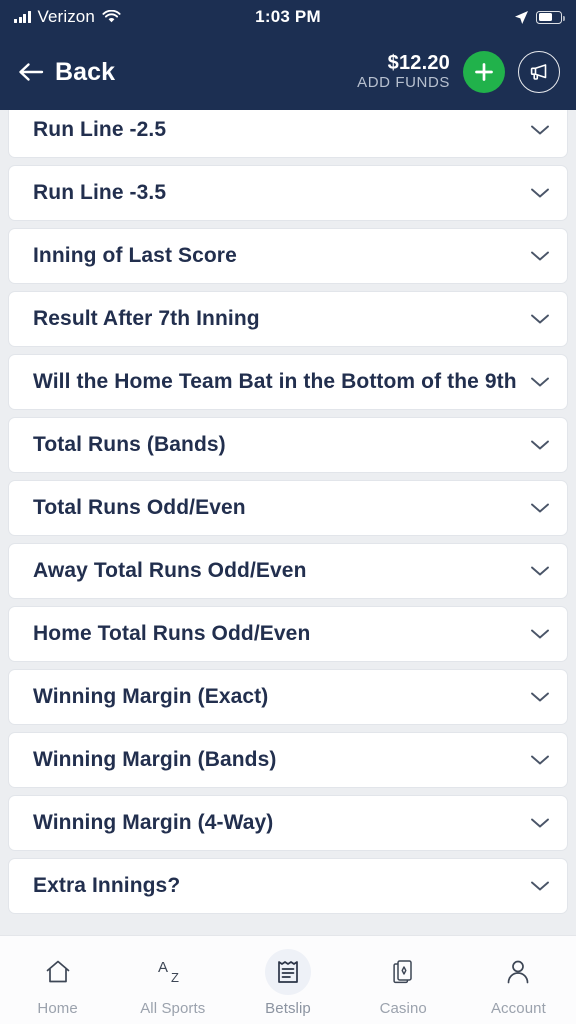 The width and height of the screenshot is (576, 1024). Describe the element at coordinates (288, 823) in the screenshot. I see `market-row: Winning Margin (4-Way)` at that location.